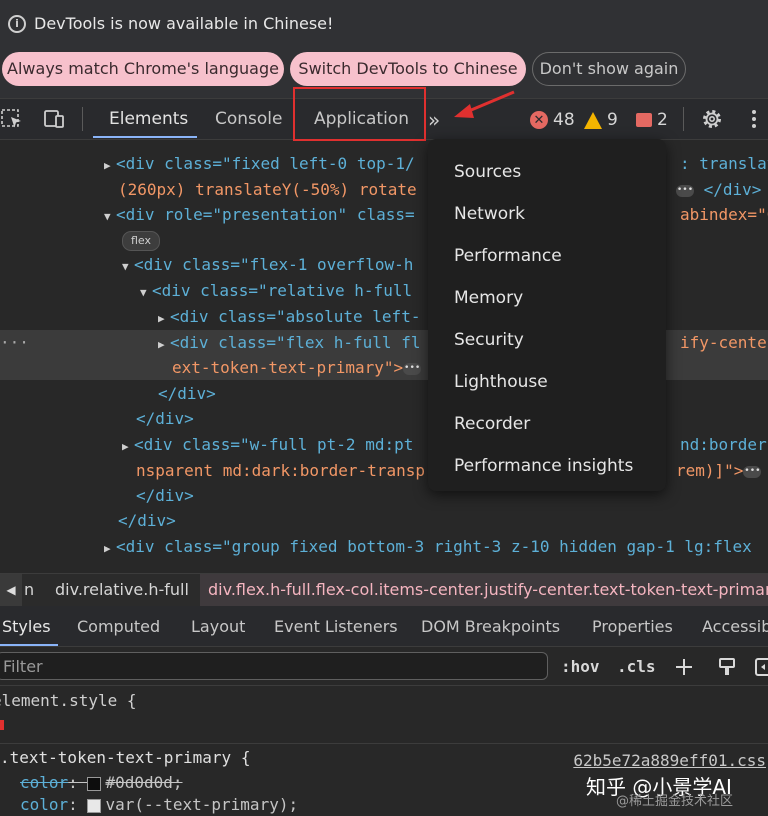 This screenshot has width=768, height=816. What do you see at coordinates (508, 256) in the screenshot?
I see `menu-item-performance: Performance` at bounding box center [508, 256].